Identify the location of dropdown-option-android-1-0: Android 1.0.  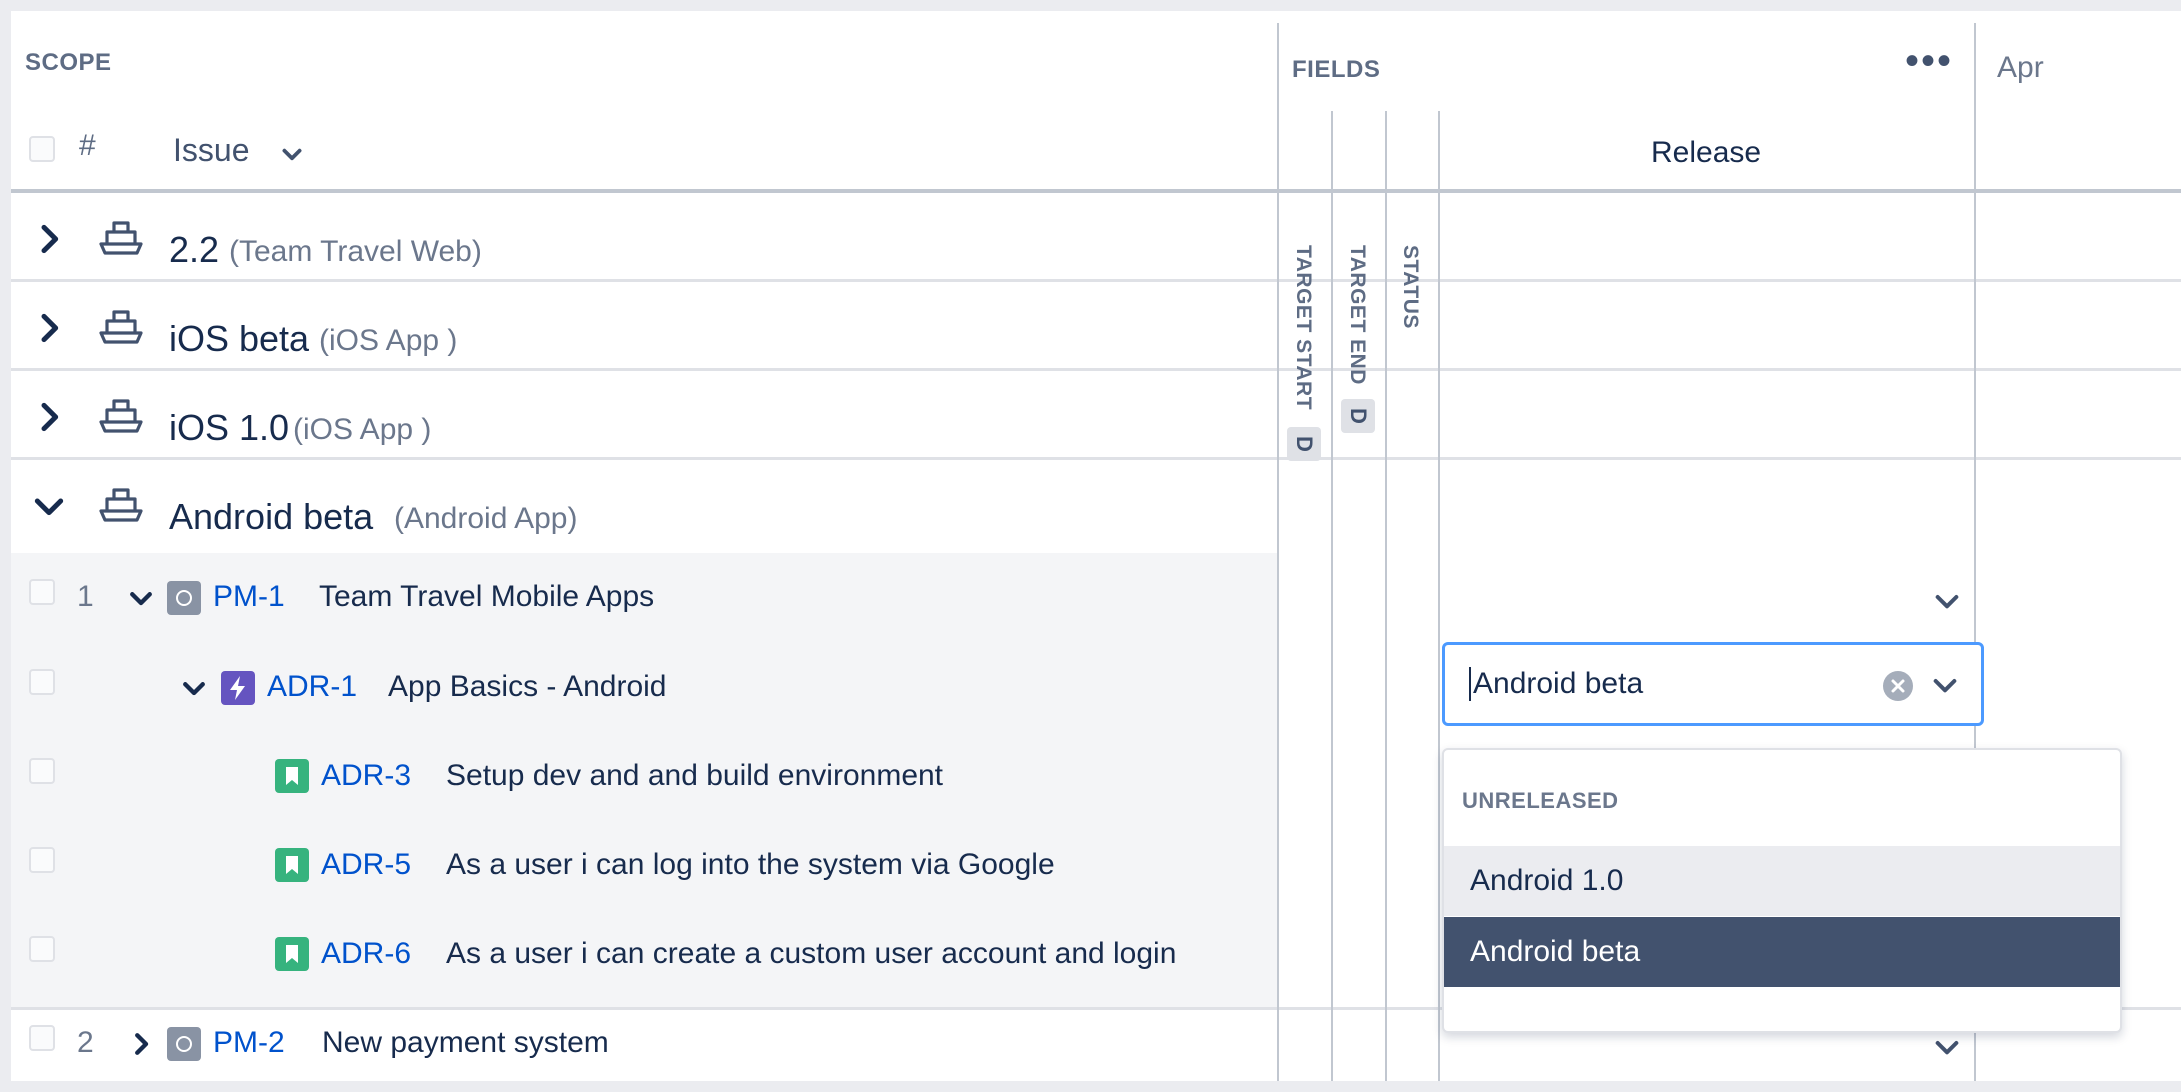
(1782, 881).